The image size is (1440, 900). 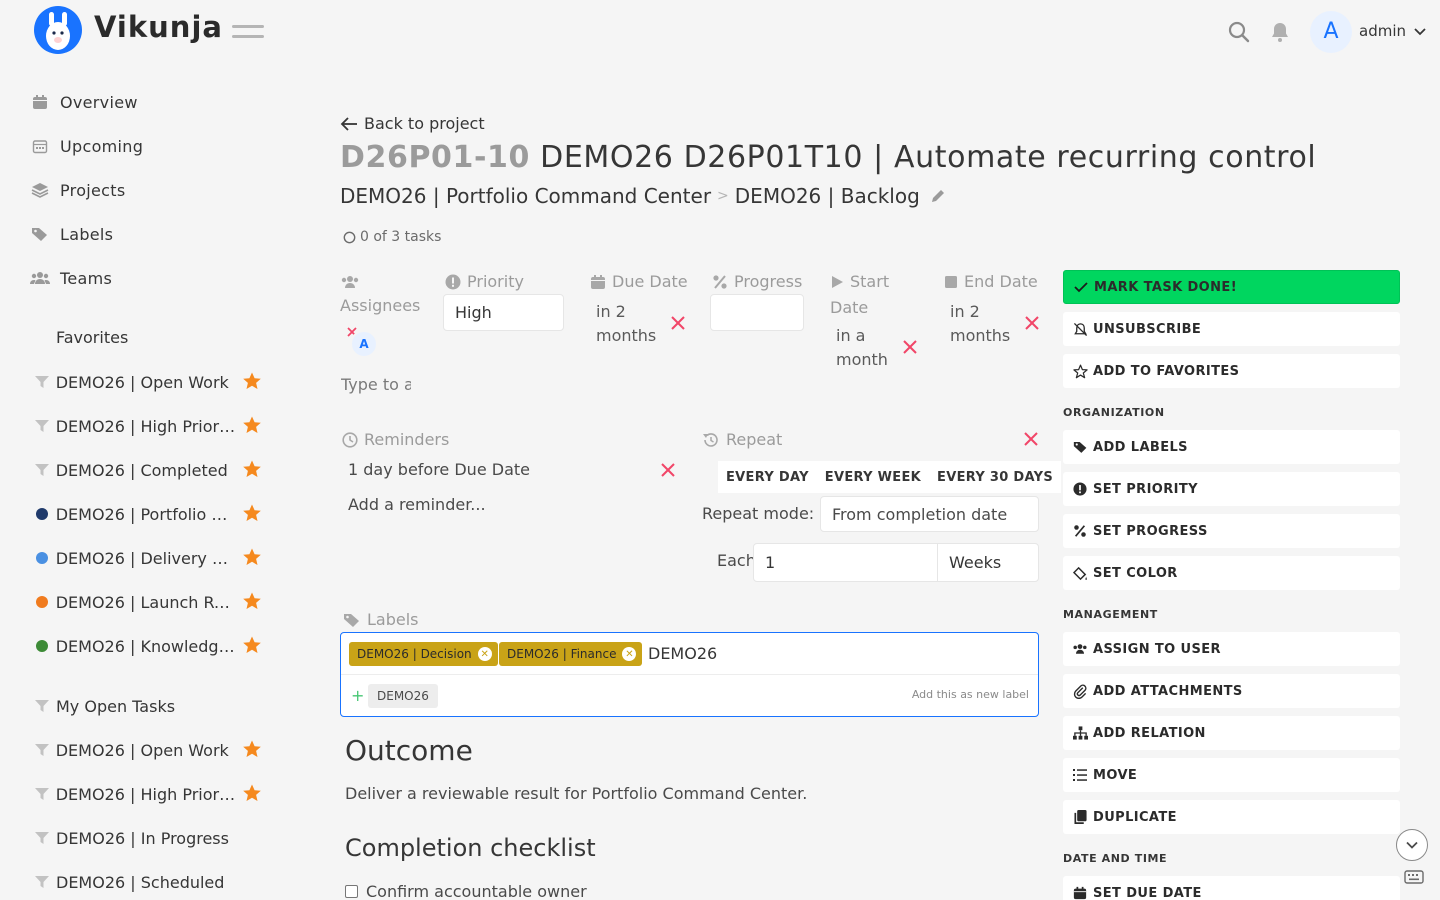 What do you see at coordinates (1231, 287) in the screenshot?
I see `mark-task-done-button: MARK TASK DONE!` at bounding box center [1231, 287].